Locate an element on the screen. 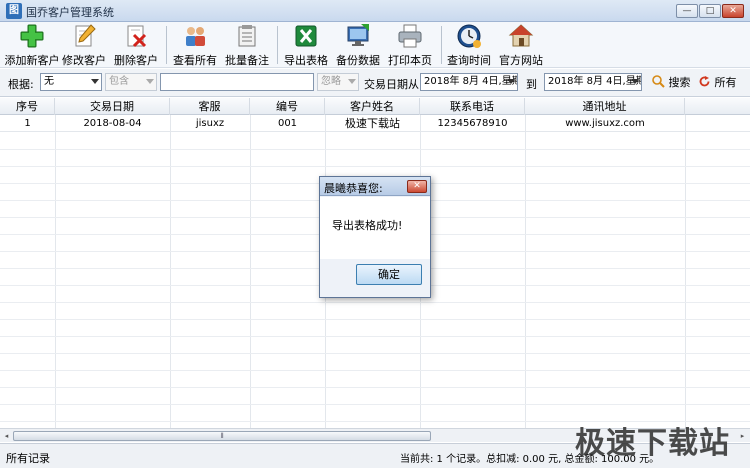 Image resolution: width=750 pixels, height=468 pixels. delete-customer-button: 删除客户 is located at coordinates (136, 45).